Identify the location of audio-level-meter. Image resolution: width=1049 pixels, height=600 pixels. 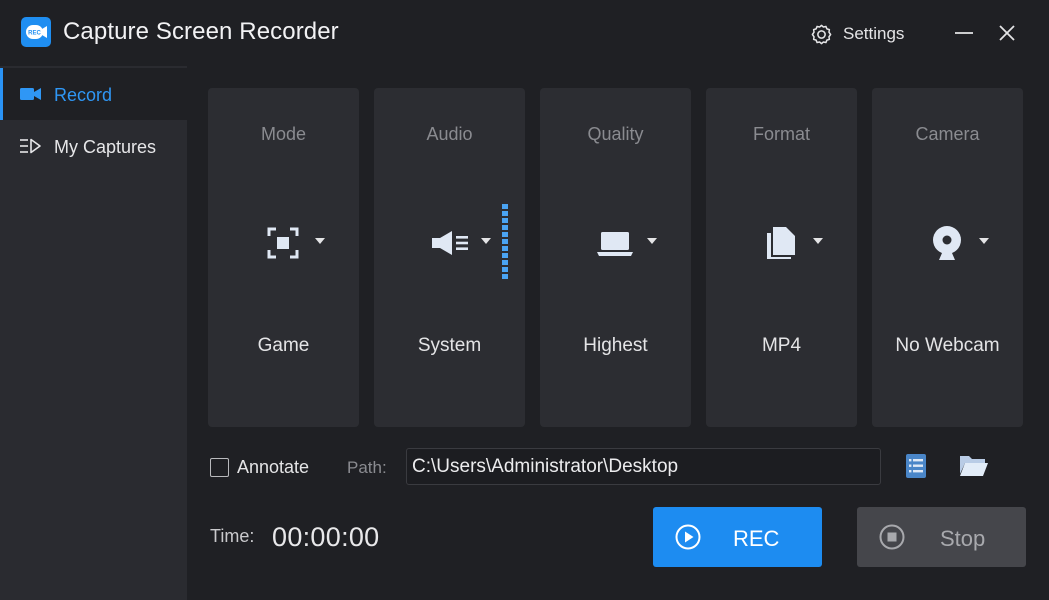
(505, 241).